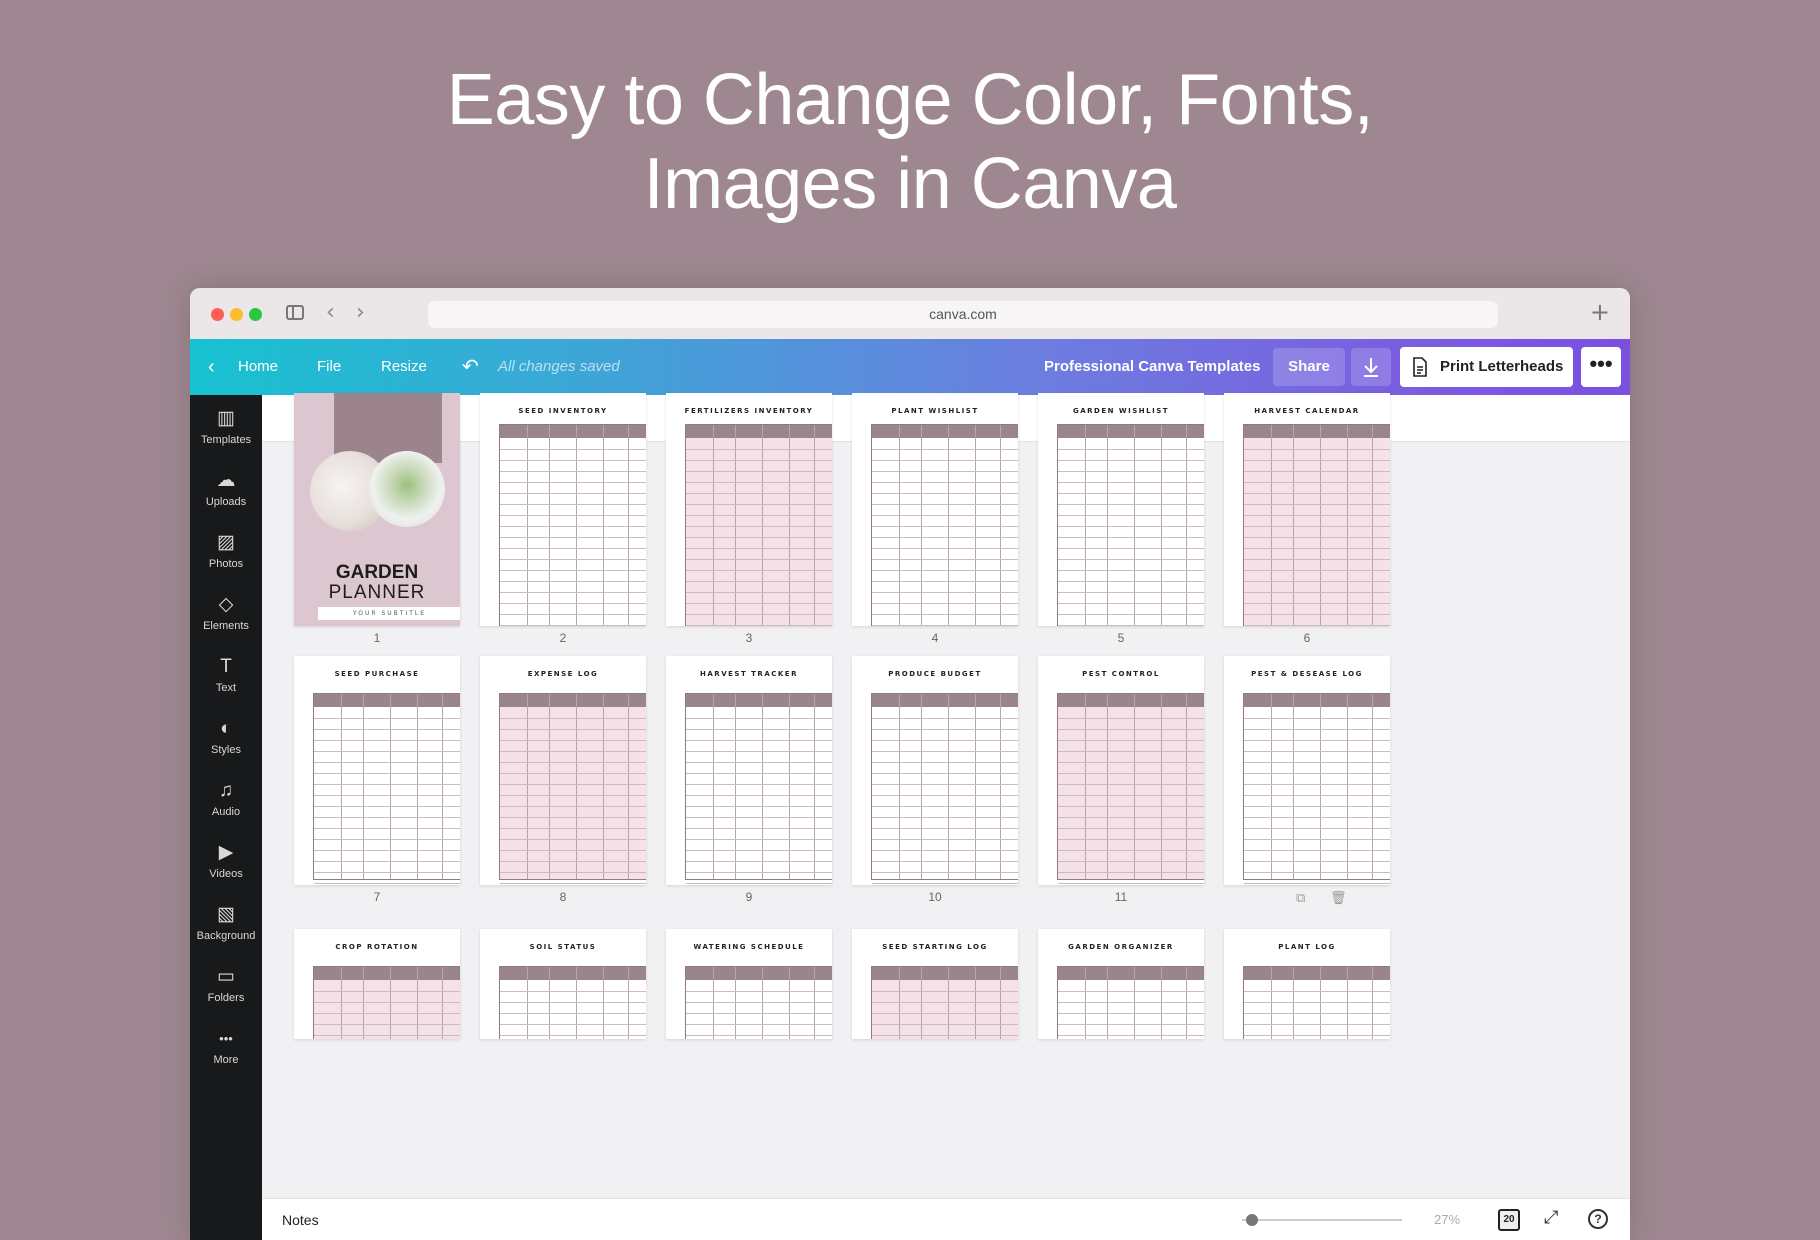  I want to click on sidebar-item-more: ••• More, so click(226, 1046).